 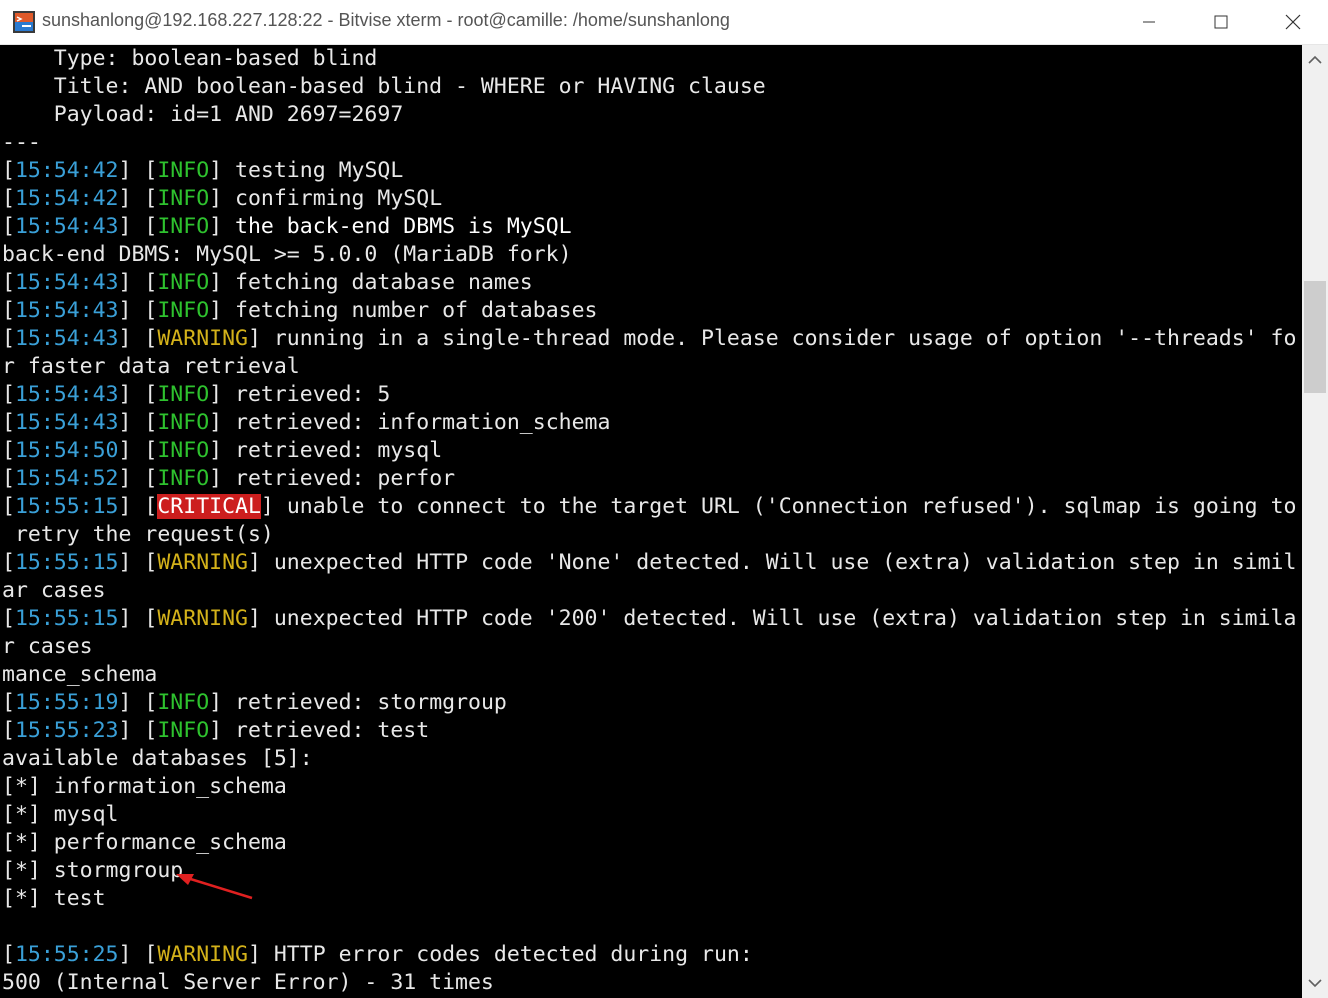 What do you see at coordinates (254, 703) in the screenshot?
I see `terminal-line: [15:55:19] [INFO] retrieved: stormgroup` at bounding box center [254, 703].